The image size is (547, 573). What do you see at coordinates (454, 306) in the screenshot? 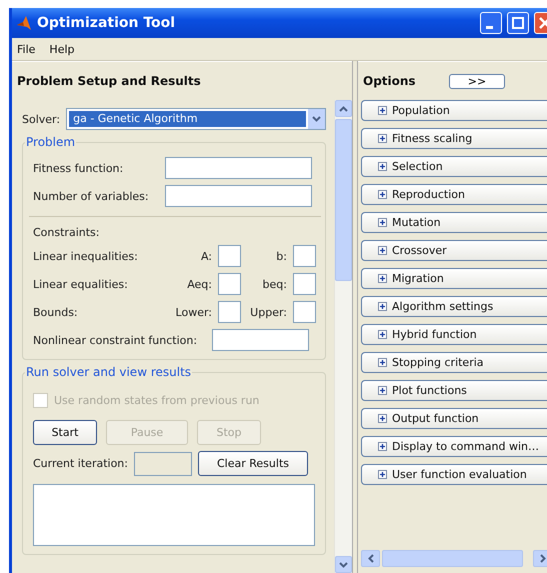
I see `options-section: Algorithm settings` at bounding box center [454, 306].